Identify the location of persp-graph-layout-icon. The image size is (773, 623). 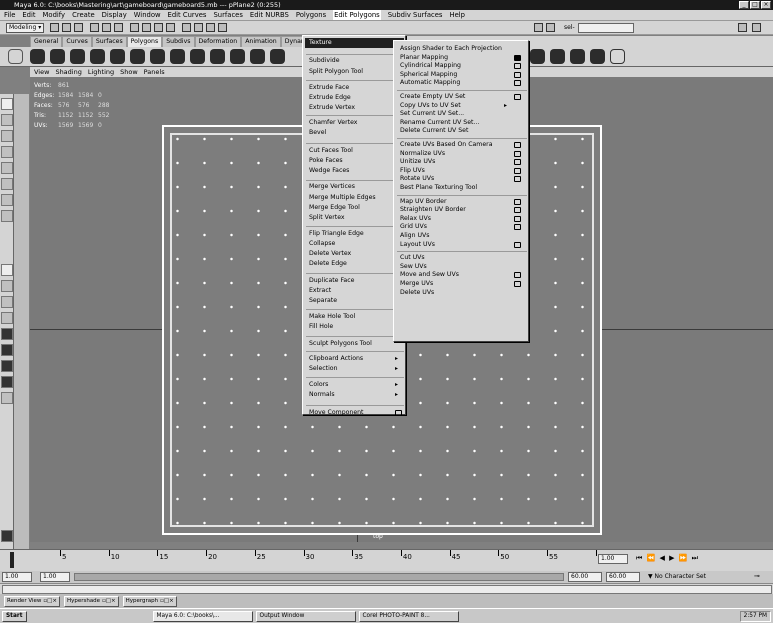
(7, 318).